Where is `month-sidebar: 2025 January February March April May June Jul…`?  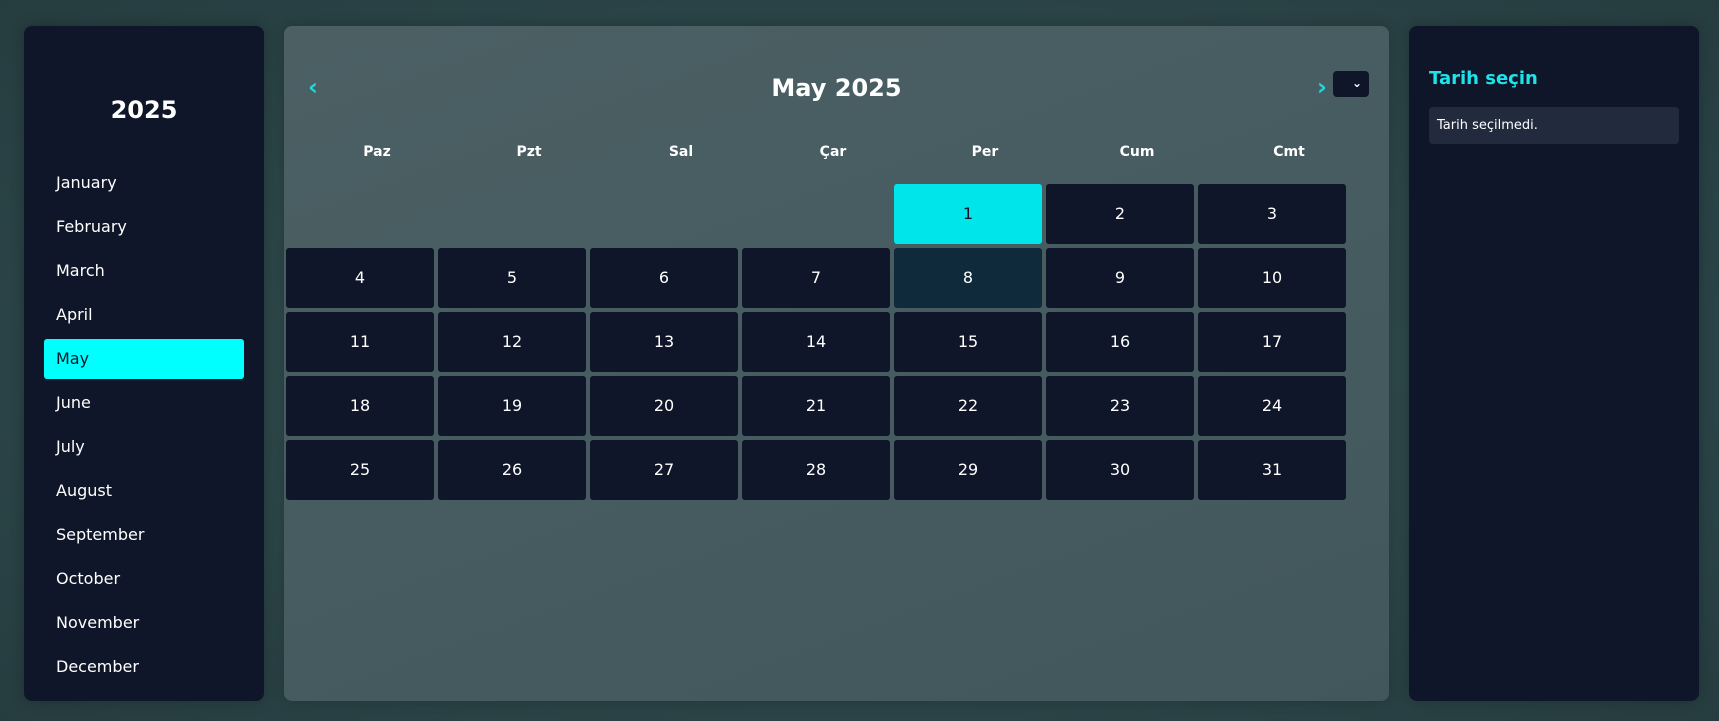
month-sidebar: 2025 January February March April May June Jul… is located at coordinates (144, 363).